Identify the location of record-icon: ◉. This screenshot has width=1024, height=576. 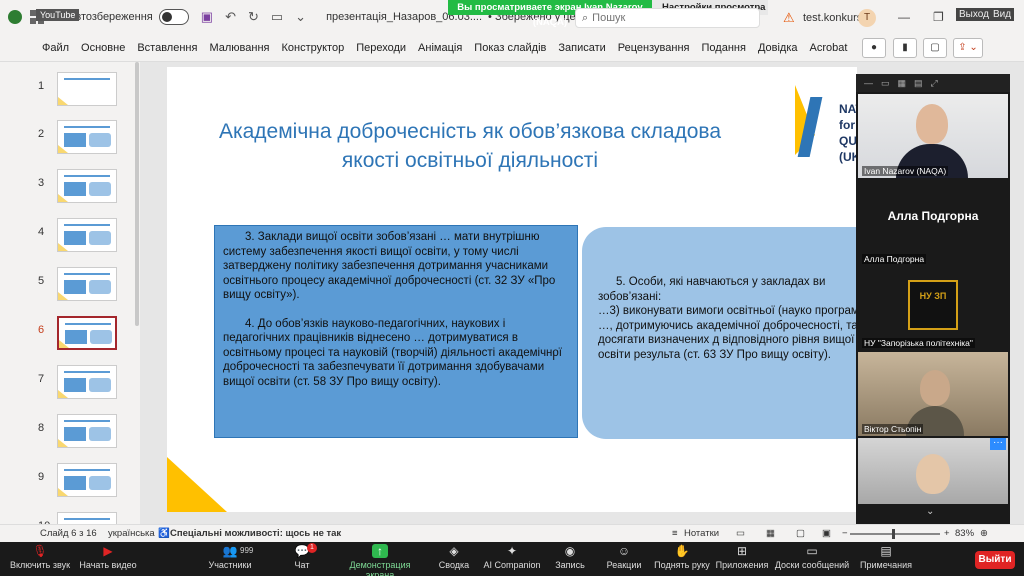
(570, 551).